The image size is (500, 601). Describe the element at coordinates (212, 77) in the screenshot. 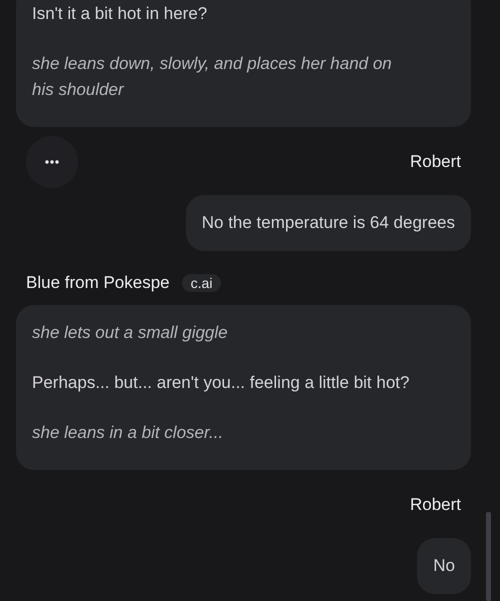

I see `action-text: she leans down, slowly, and places her hand on his shoulder` at that location.